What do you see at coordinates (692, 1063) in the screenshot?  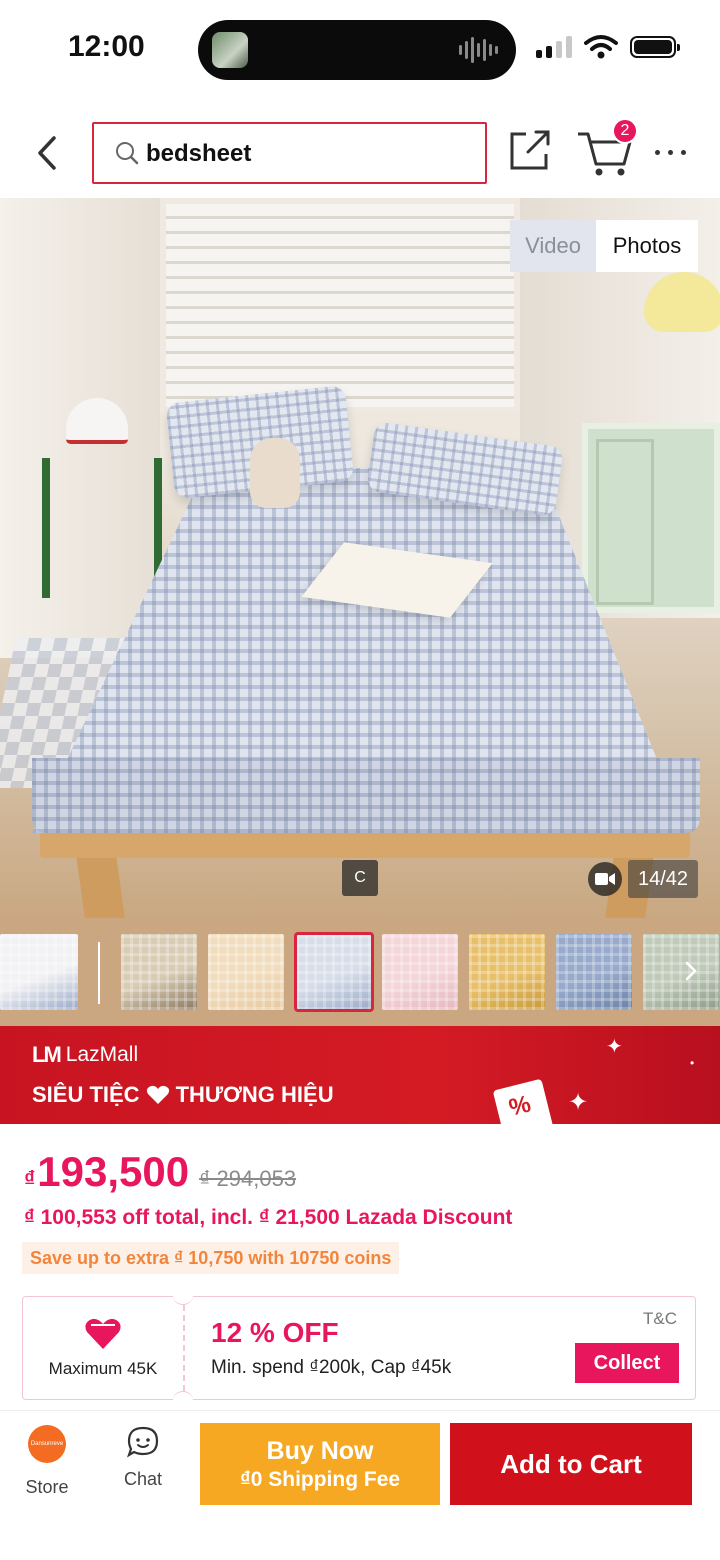 I see `sparkle-icon: •` at bounding box center [692, 1063].